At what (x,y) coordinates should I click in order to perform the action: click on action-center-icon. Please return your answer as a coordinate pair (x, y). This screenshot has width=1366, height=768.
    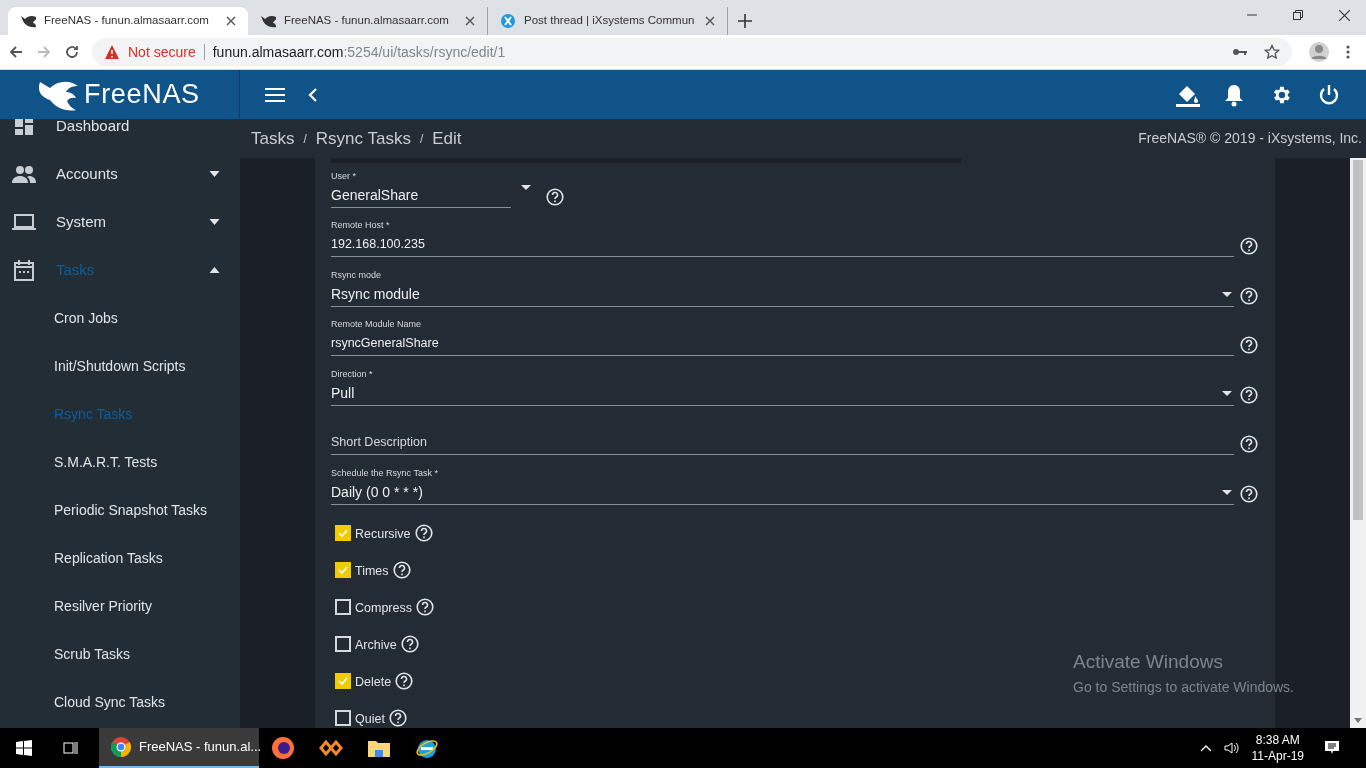
    Looking at the image, I should click on (1332, 748).